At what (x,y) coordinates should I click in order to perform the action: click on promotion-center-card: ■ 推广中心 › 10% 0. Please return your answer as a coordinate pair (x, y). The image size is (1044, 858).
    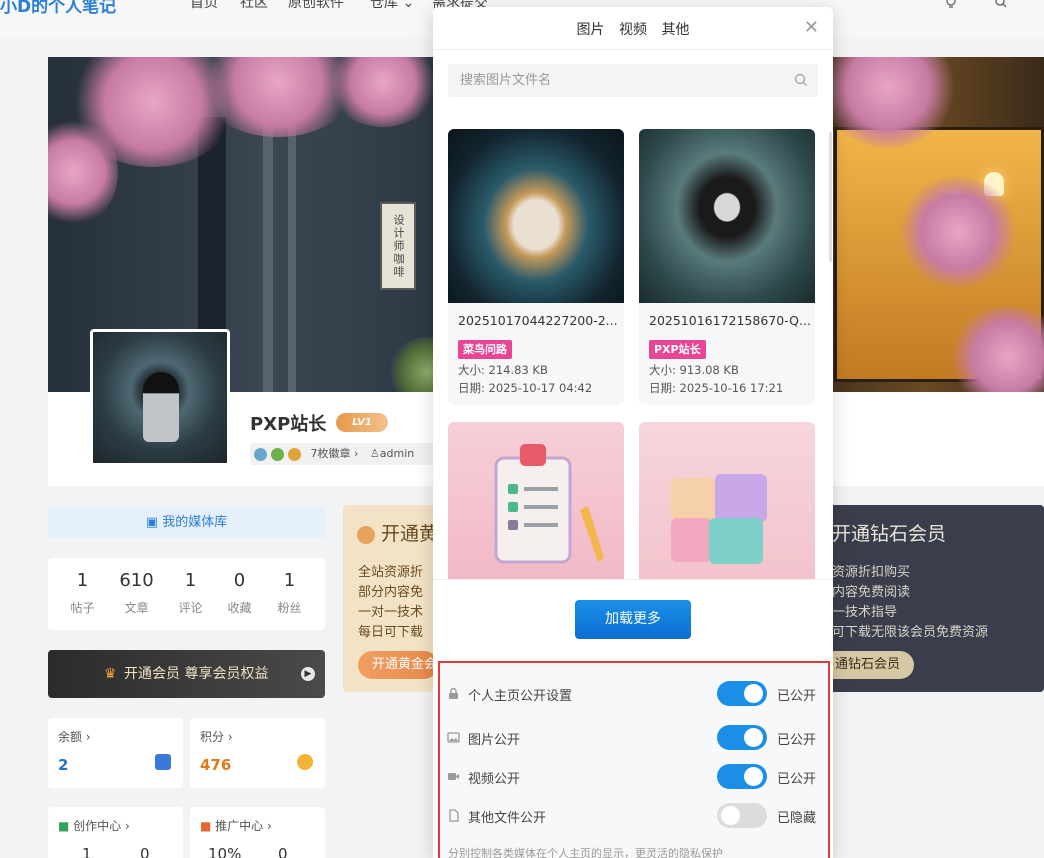
    Looking at the image, I should click on (257, 832).